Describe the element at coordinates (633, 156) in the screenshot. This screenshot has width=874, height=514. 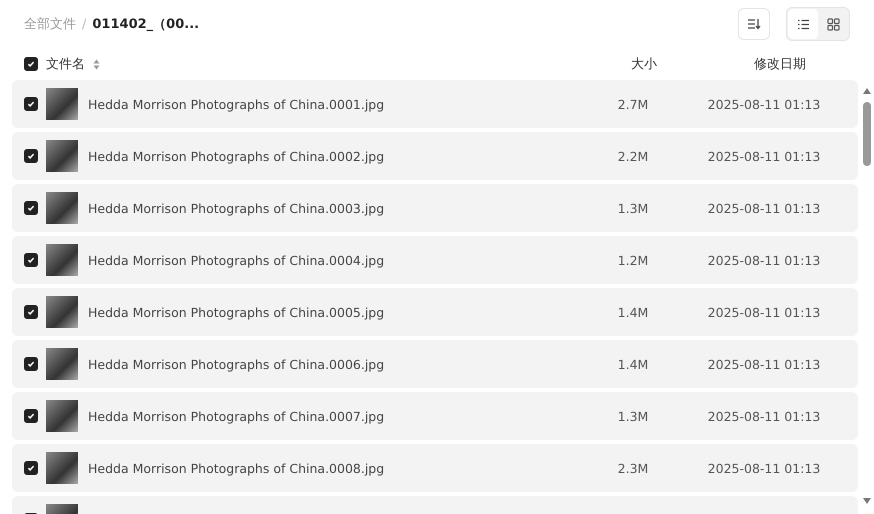
I see `file-size: 2.2M` at that location.